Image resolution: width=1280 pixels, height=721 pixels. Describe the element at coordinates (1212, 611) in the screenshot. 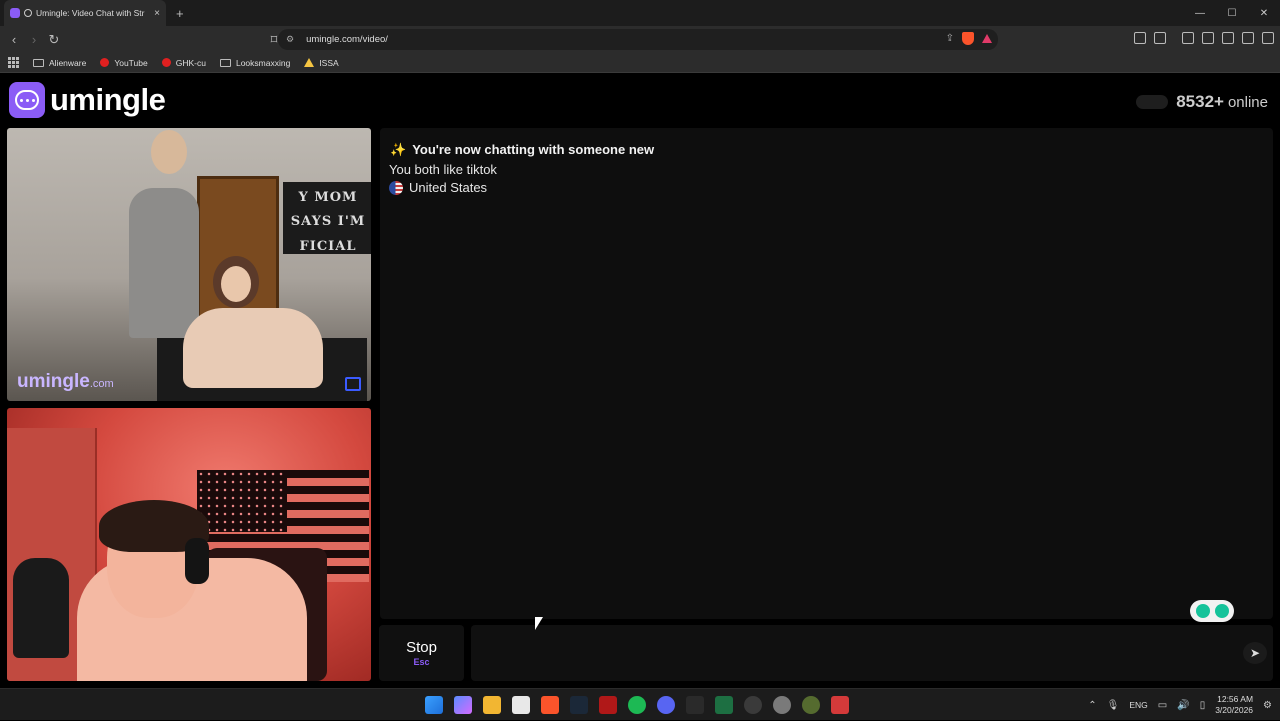

I see `grammarly-widget` at that location.